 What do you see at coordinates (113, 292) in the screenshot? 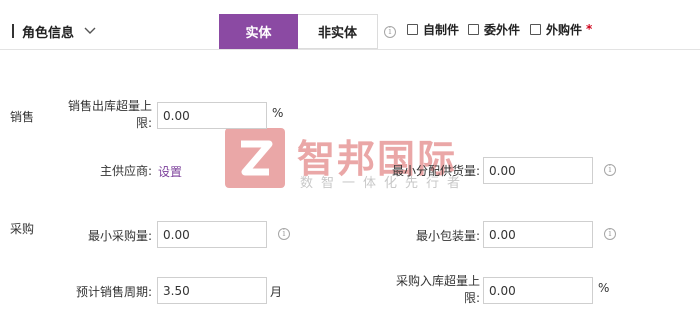
I see `sales-period-label: 预计销售周期:` at bounding box center [113, 292].